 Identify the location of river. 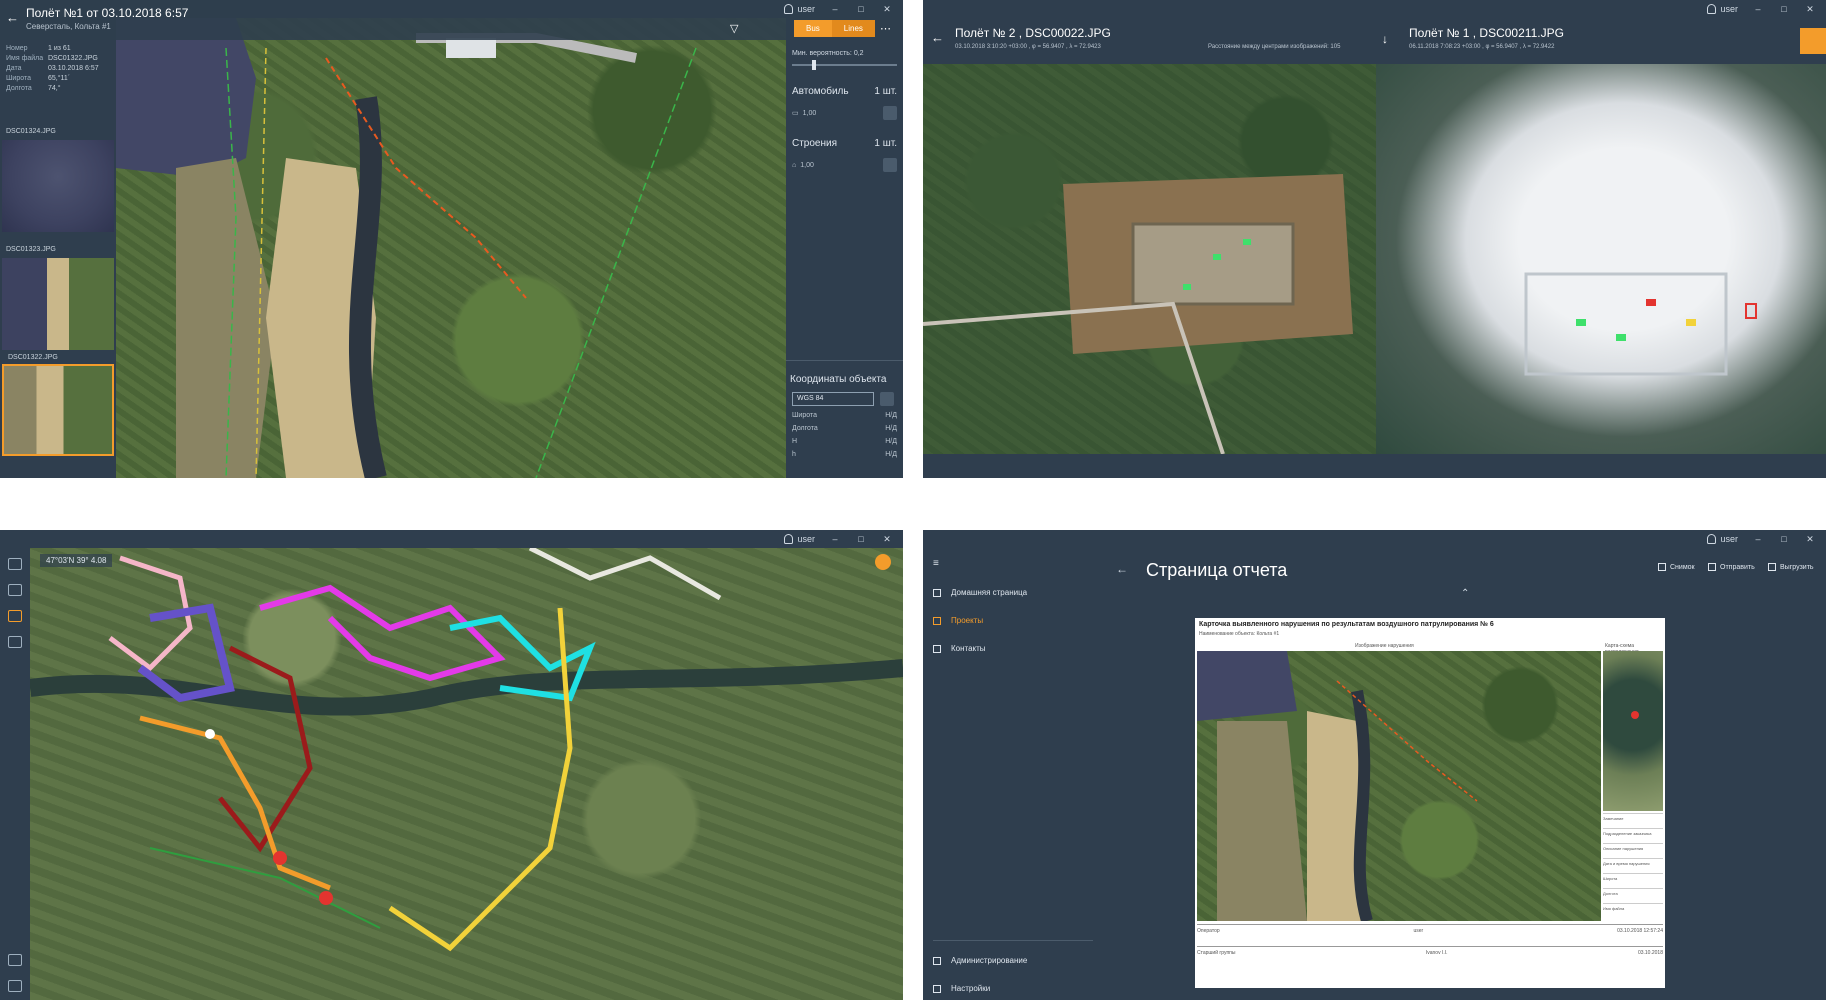
(367, 287).